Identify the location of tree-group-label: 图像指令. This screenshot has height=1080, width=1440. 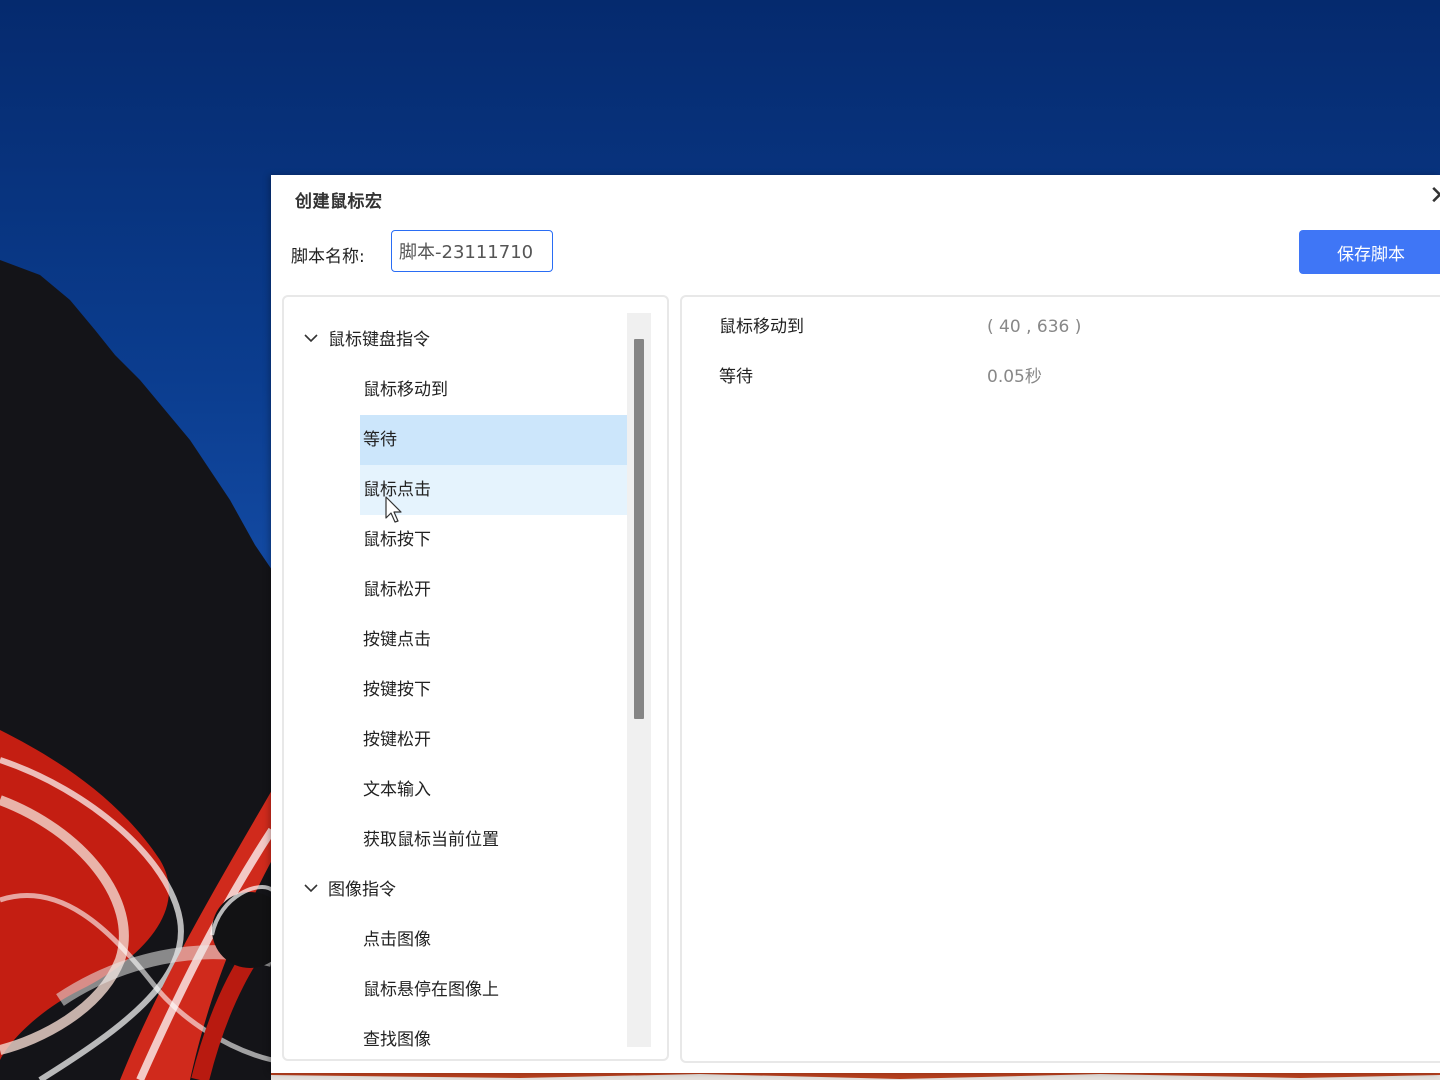
(362, 890).